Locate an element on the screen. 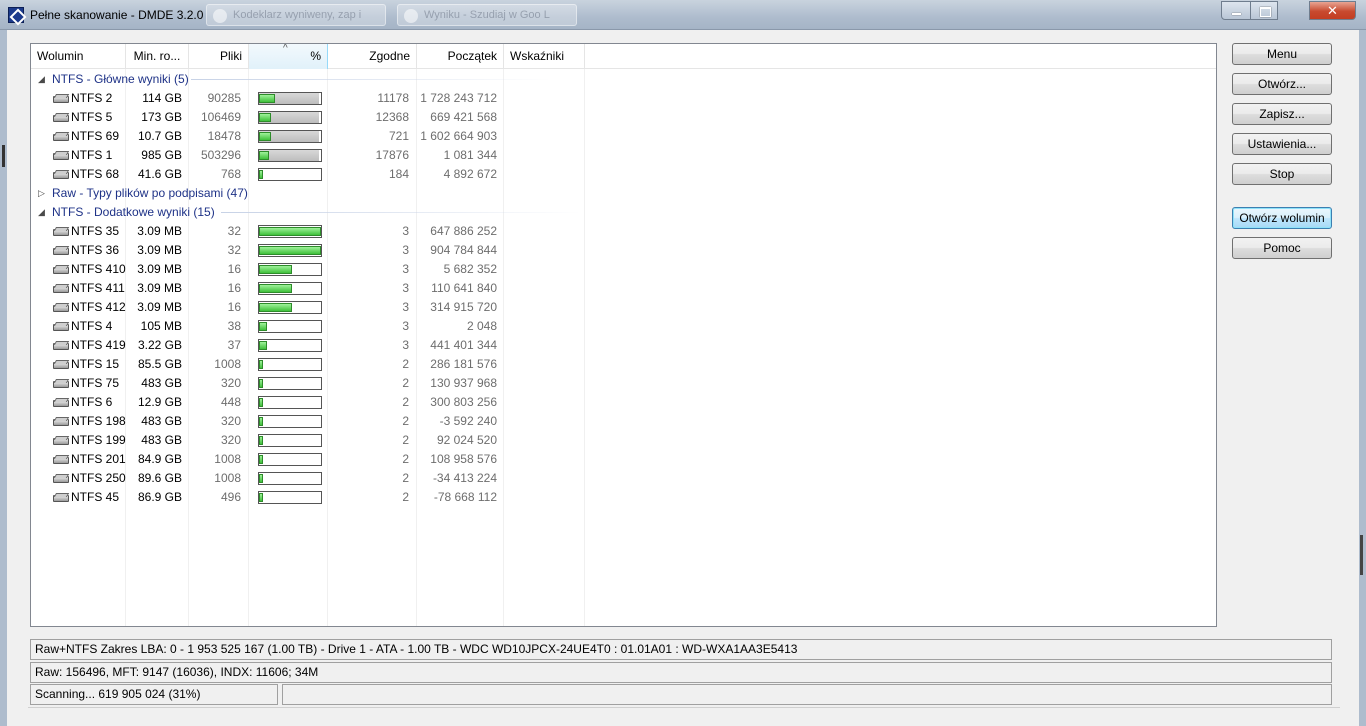 The image size is (1366, 726). column-header-percent: ^ % is located at coordinates (288, 56).